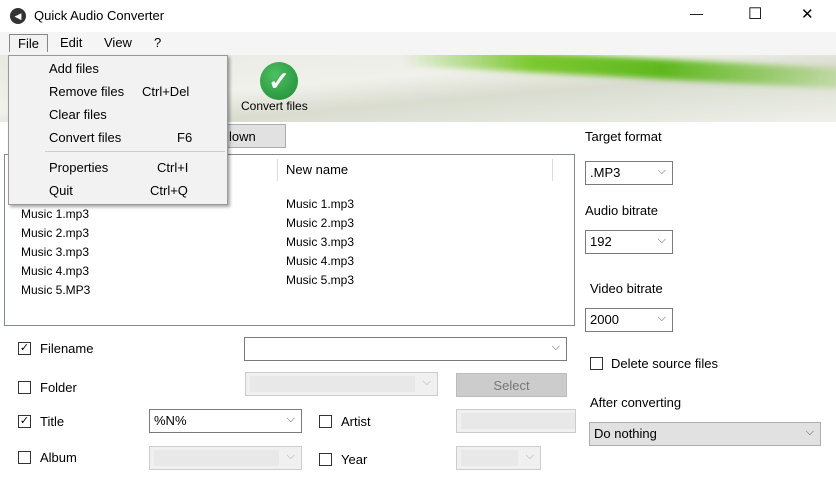 This screenshot has height=484, width=836. Describe the element at coordinates (85, 137) in the screenshot. I see `menu-item-convert-files: Convert files` at that location.